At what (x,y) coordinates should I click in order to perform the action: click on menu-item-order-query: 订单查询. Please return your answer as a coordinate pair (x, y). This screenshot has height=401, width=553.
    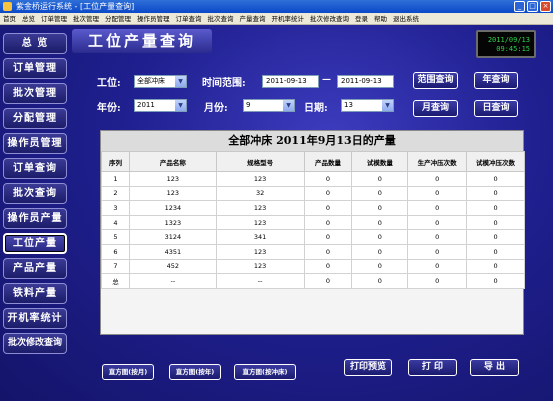
    Looking at the image, I should click on (189, 18).